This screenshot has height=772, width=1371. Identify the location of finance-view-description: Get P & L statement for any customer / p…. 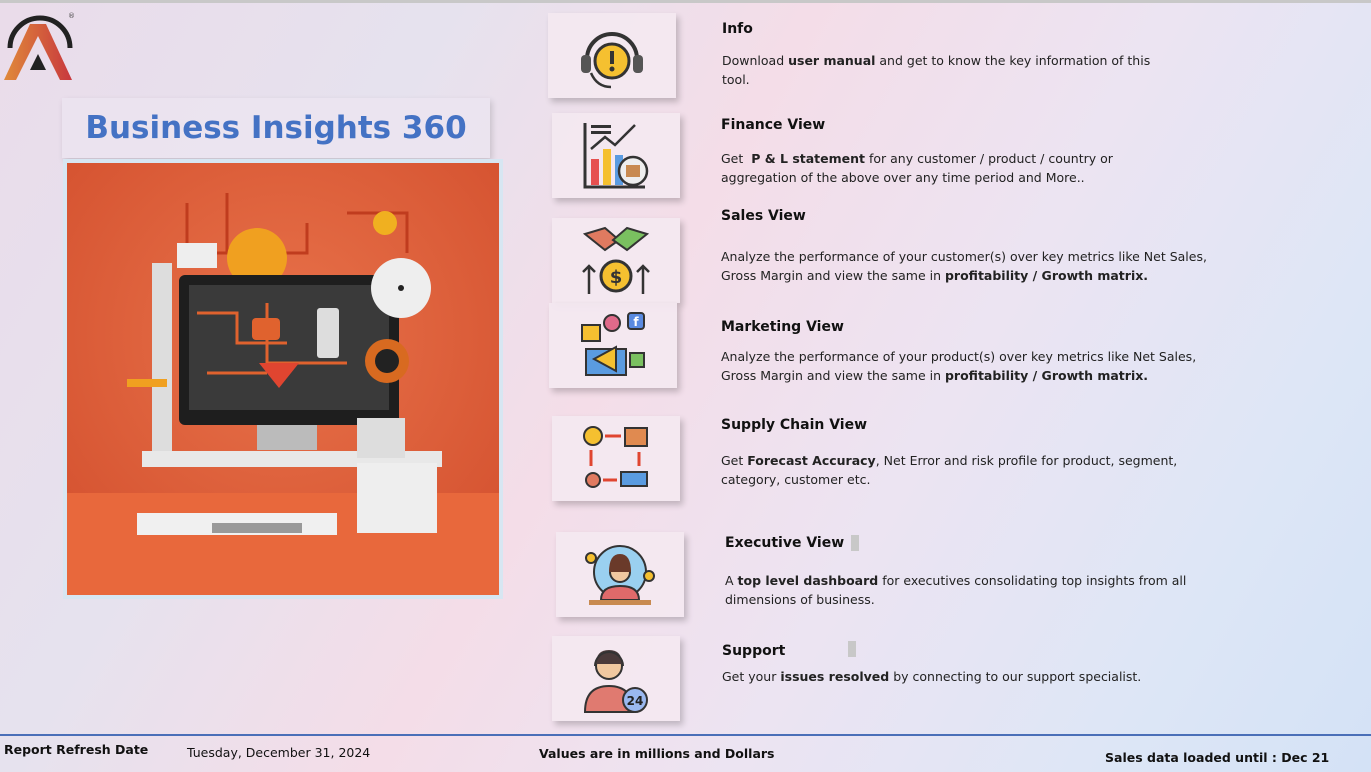
(917, 168).